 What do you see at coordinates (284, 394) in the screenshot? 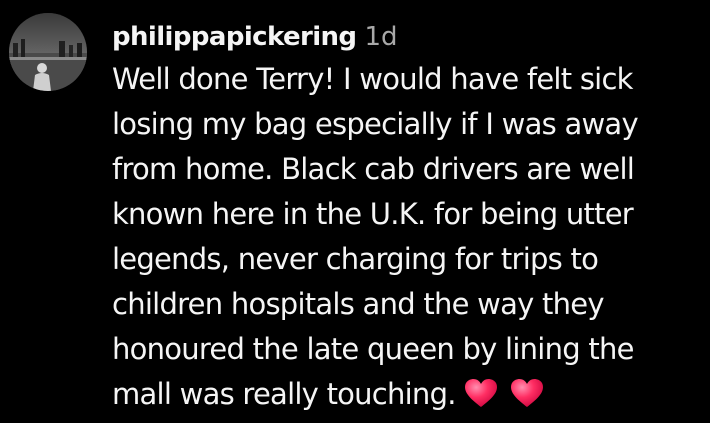
I see `comment-text-line: mall was really touching.` at bounding box center [284, 394].